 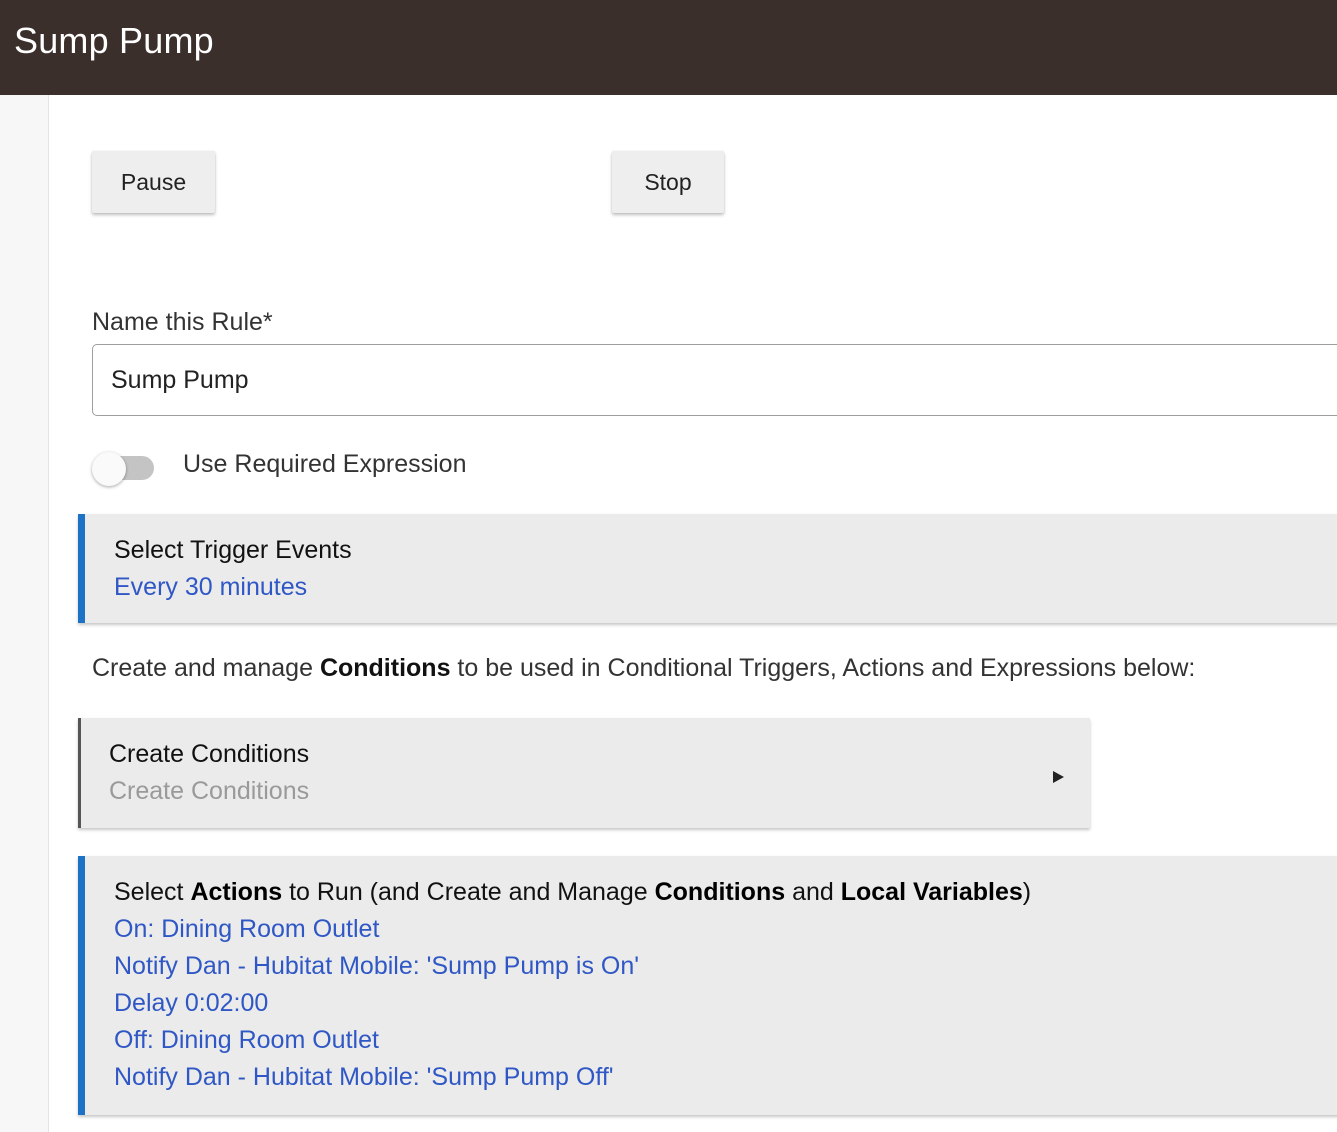 I want to click on app-header: Sump Pump, so click(x=668, y=47).